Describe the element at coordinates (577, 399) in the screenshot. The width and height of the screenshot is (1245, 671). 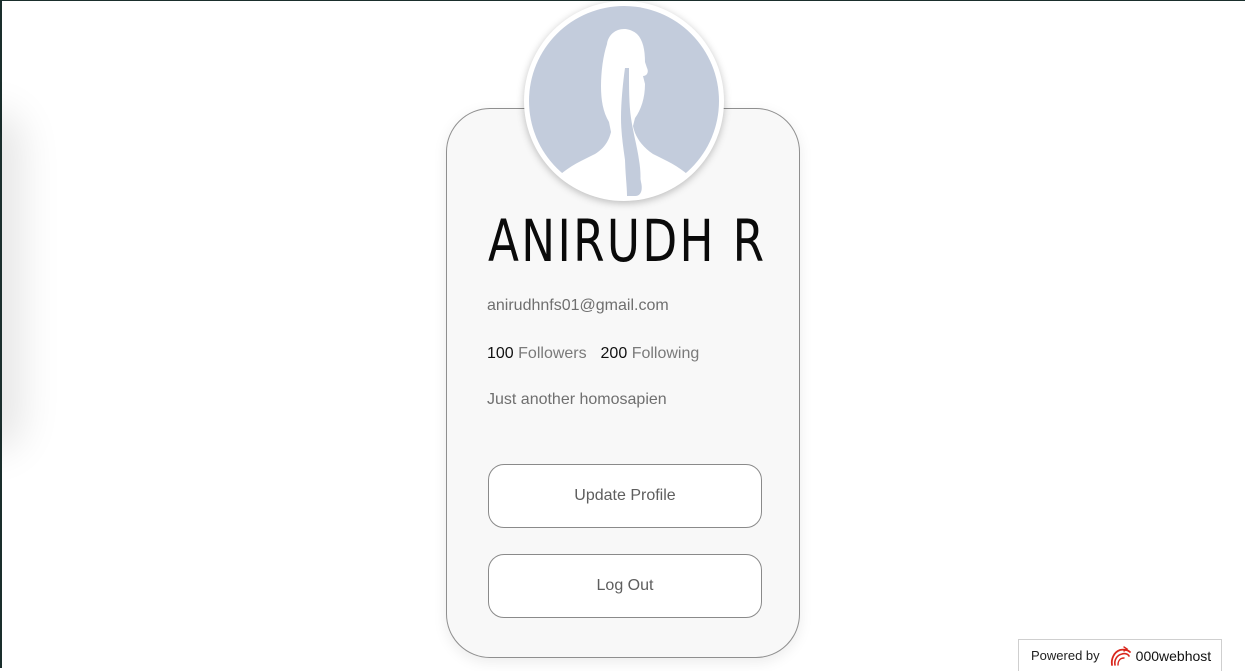
I see `profile-bio: Just another homosapien` at that location.